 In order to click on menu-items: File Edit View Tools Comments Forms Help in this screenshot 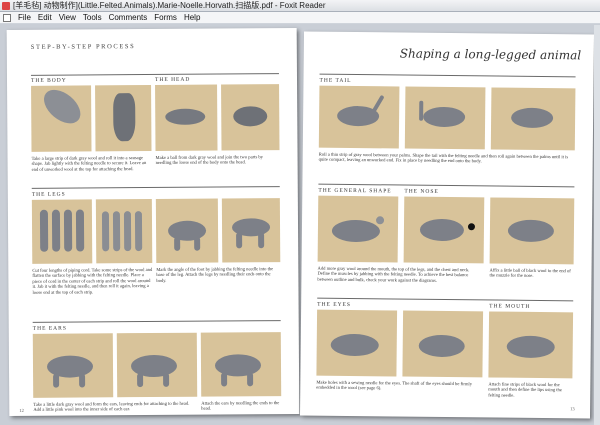, I will do `click(112, 18)`.